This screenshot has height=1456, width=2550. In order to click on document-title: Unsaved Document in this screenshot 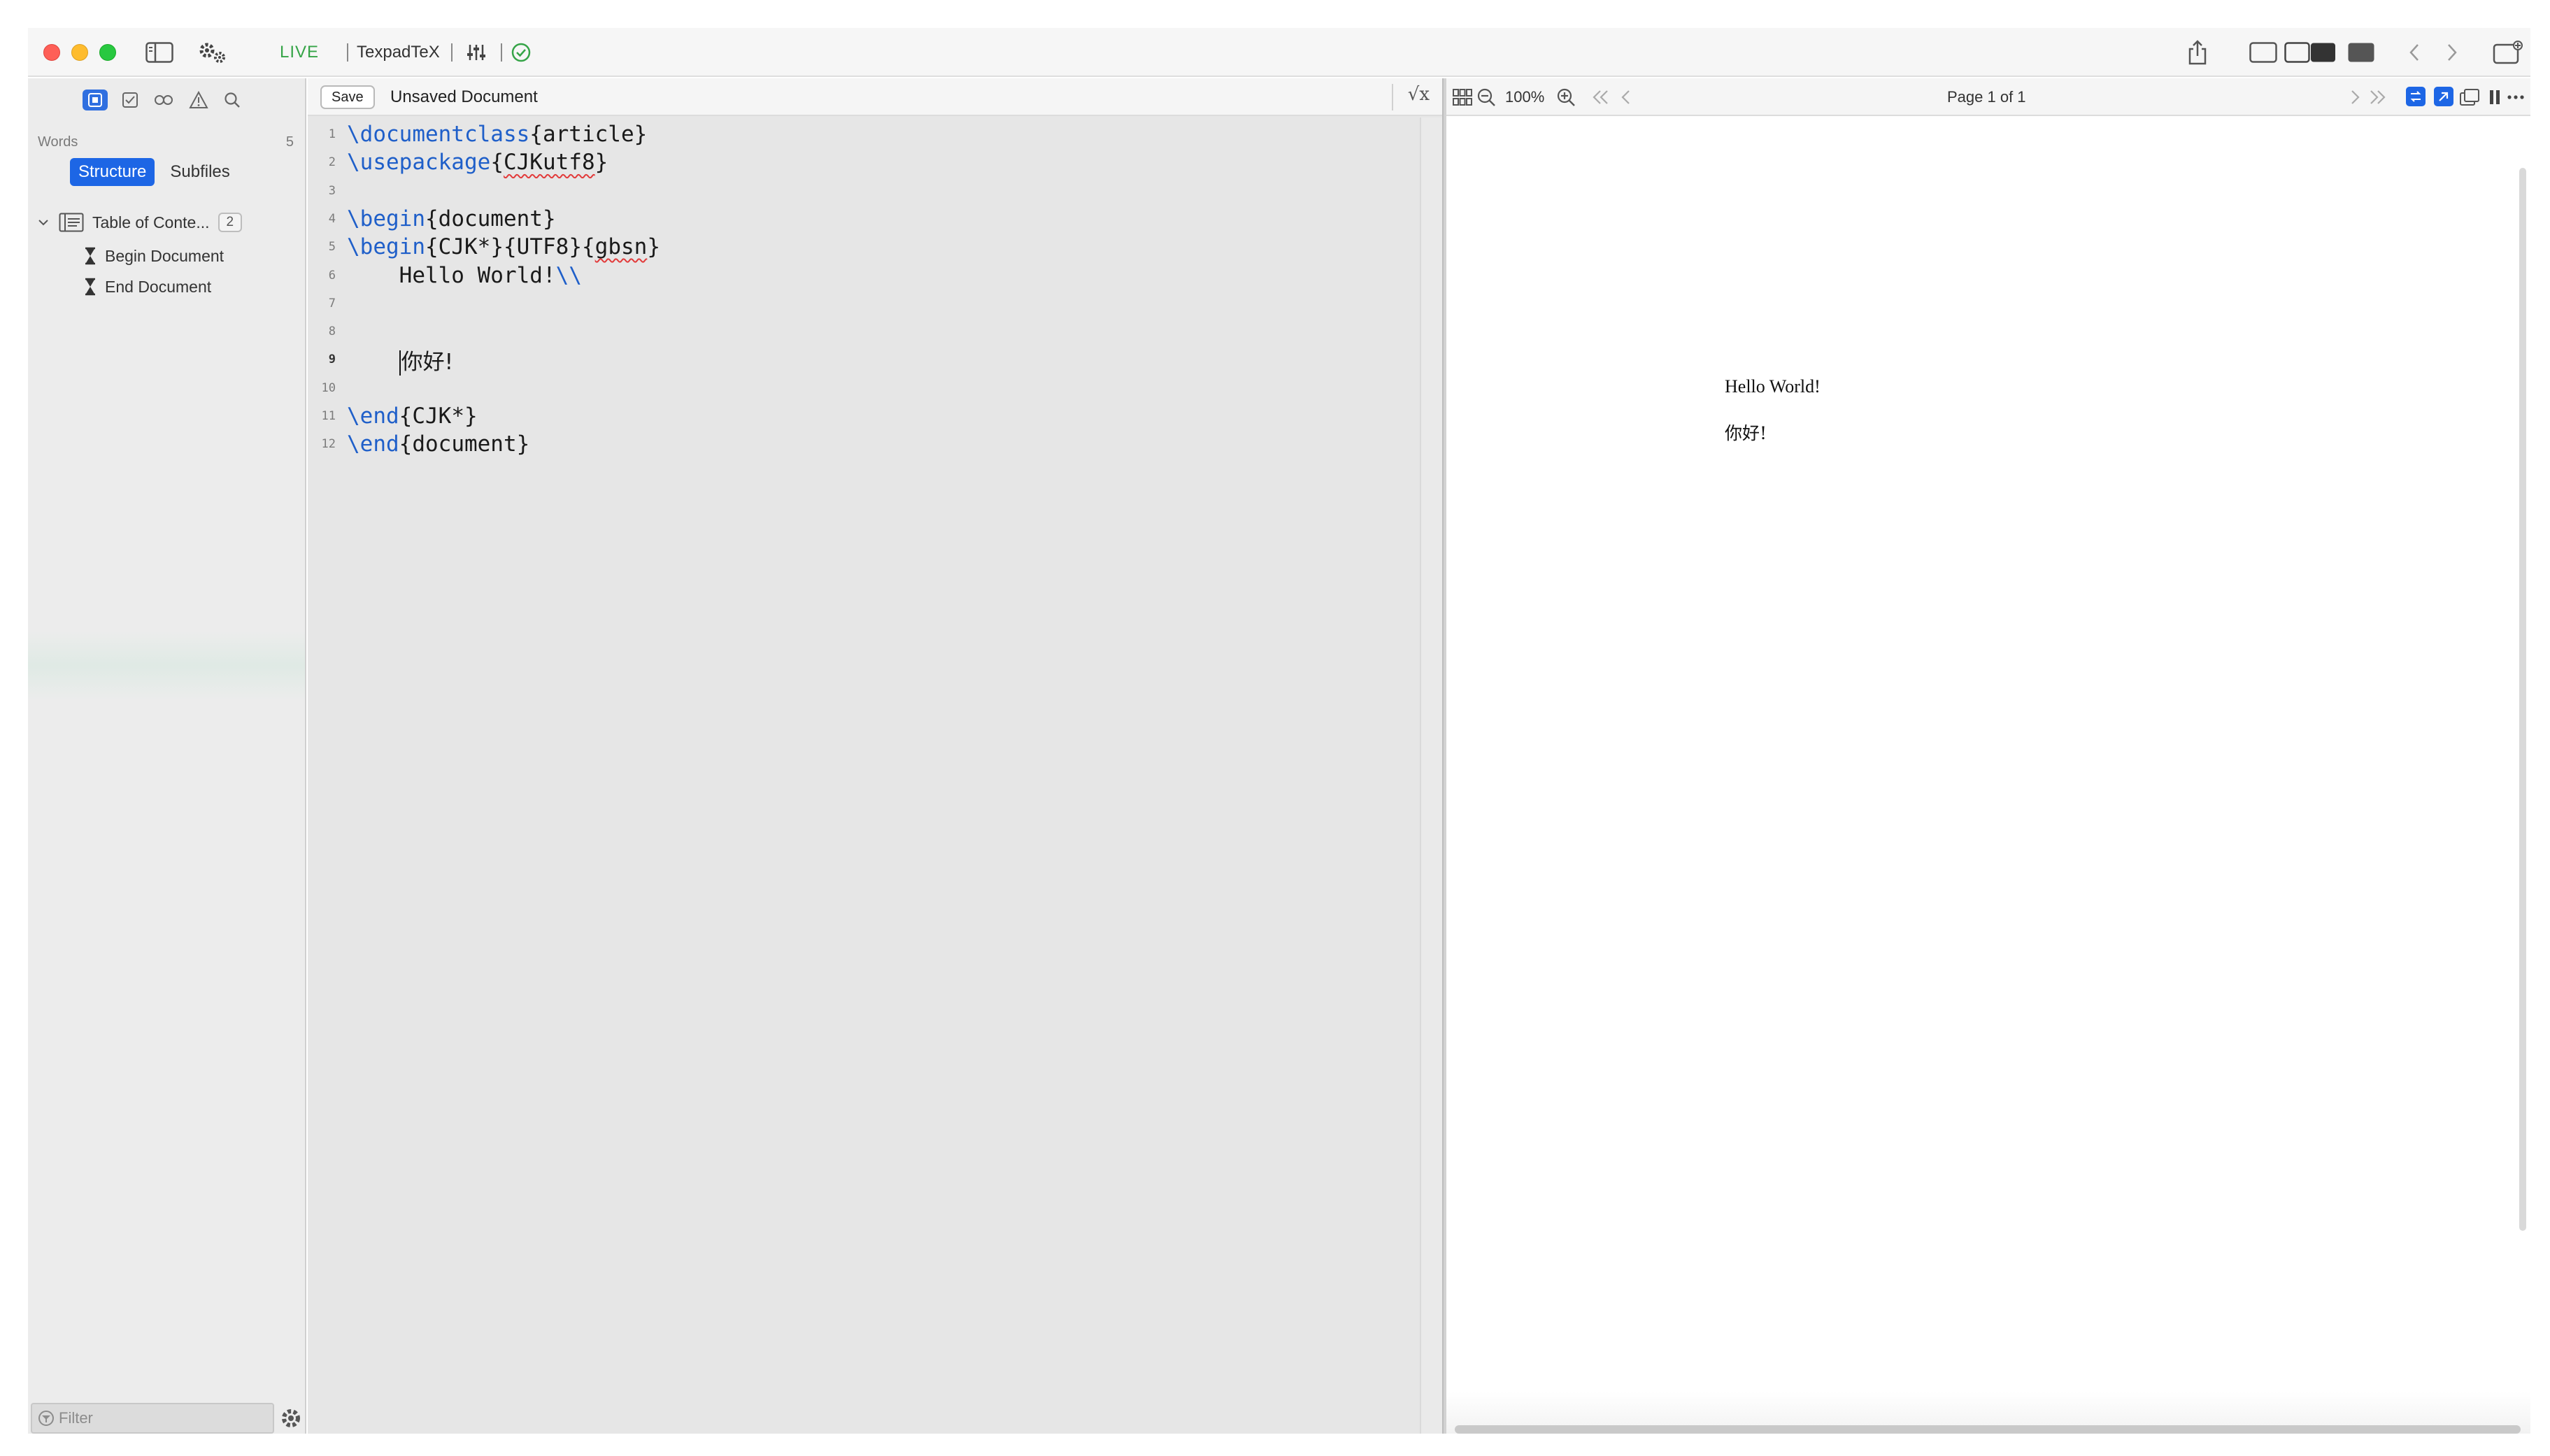, I will do `click(464, 97)`.